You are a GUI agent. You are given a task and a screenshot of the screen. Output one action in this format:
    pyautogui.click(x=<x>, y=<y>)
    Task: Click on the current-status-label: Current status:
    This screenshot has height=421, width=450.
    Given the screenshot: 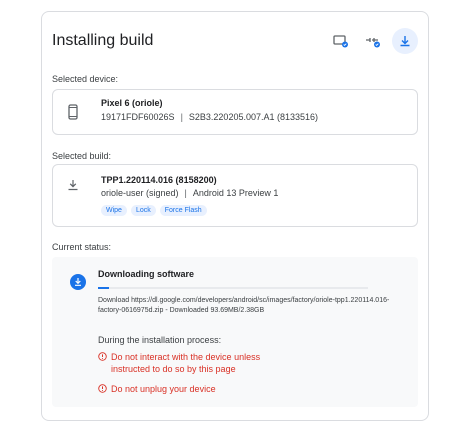 What is the action you would take?
    pyautogui.click(x=82, y=247)
    